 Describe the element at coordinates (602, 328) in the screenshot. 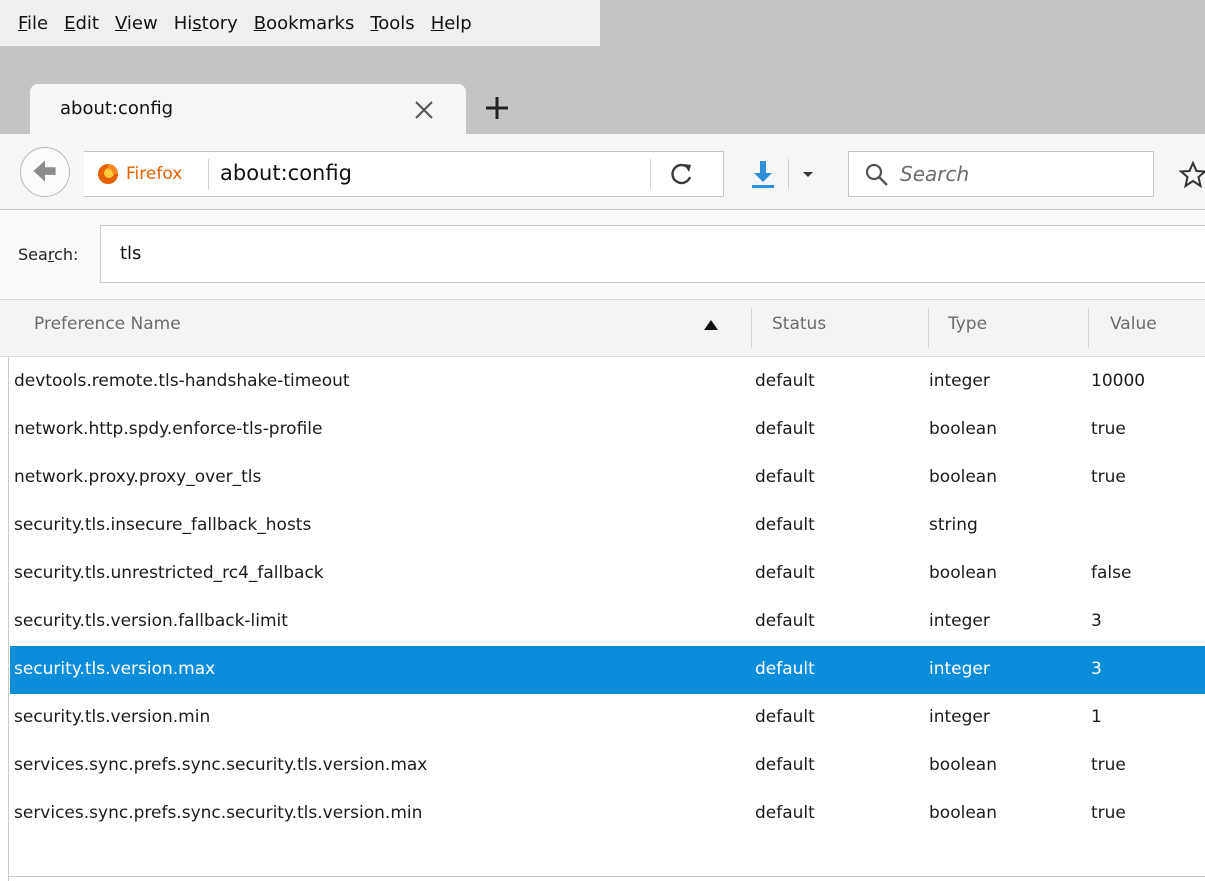

I see `table-header` at that location.